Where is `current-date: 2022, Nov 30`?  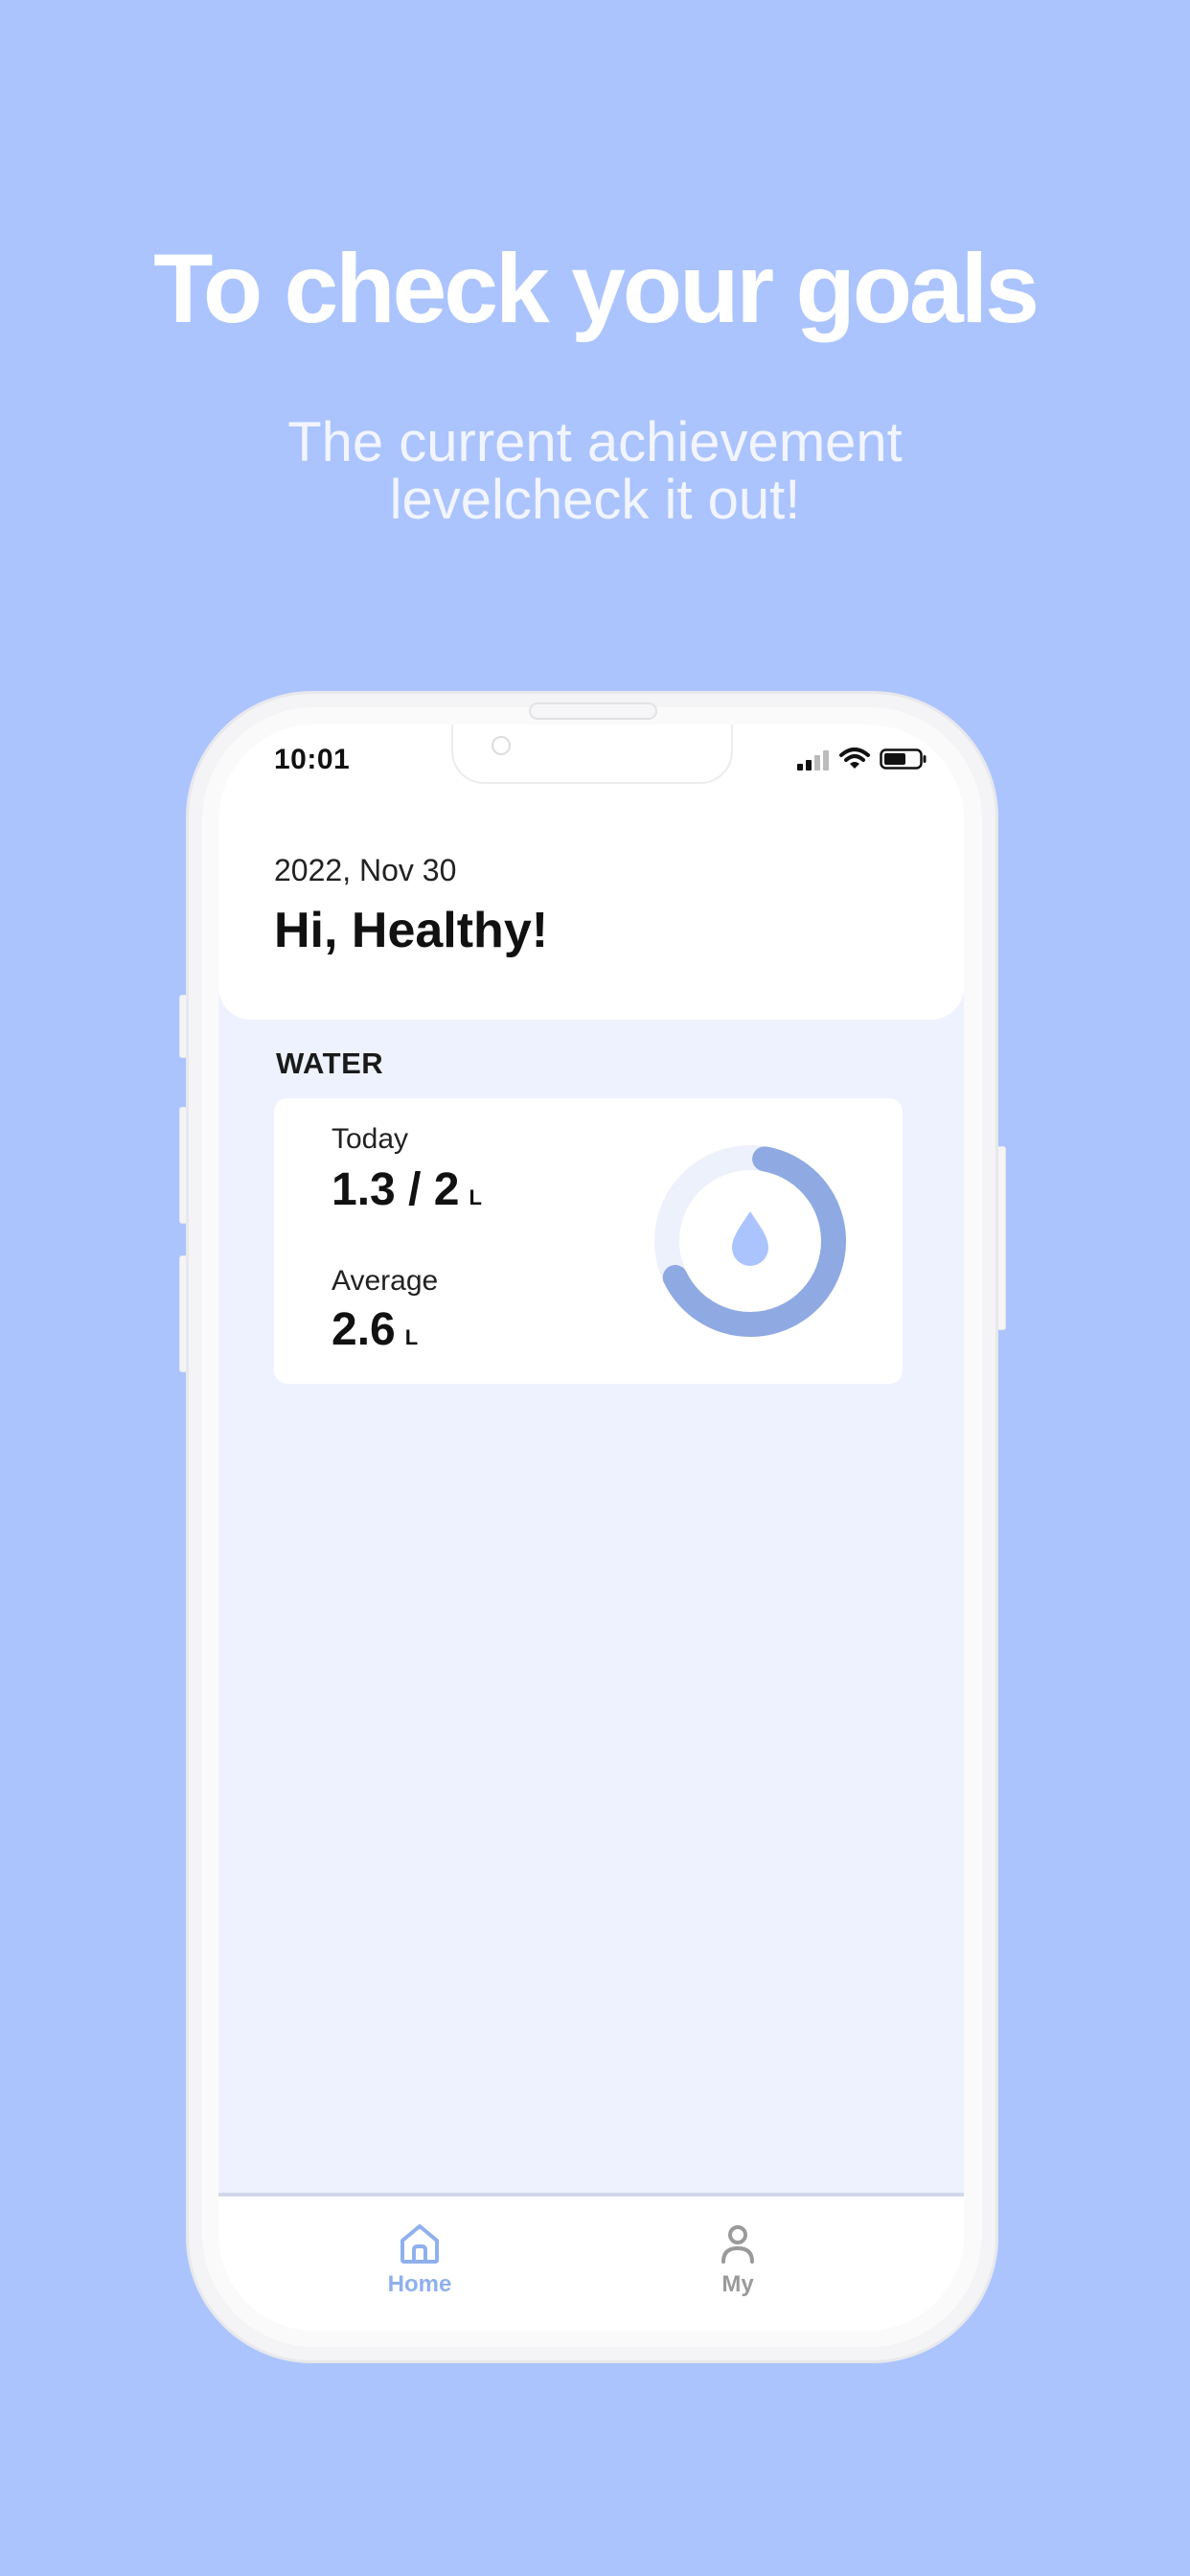
current-date: 2022, Nov 30 is located at coordinates (366, 870).